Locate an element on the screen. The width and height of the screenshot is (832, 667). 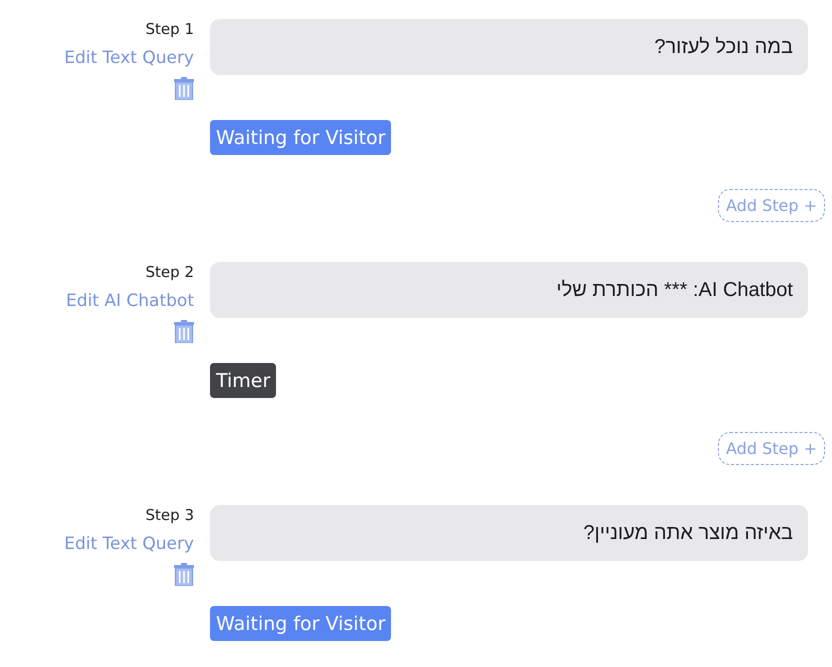
message-bubble: באיזה מוצר אתה מעוניין? is located at coordinates (509, 533).